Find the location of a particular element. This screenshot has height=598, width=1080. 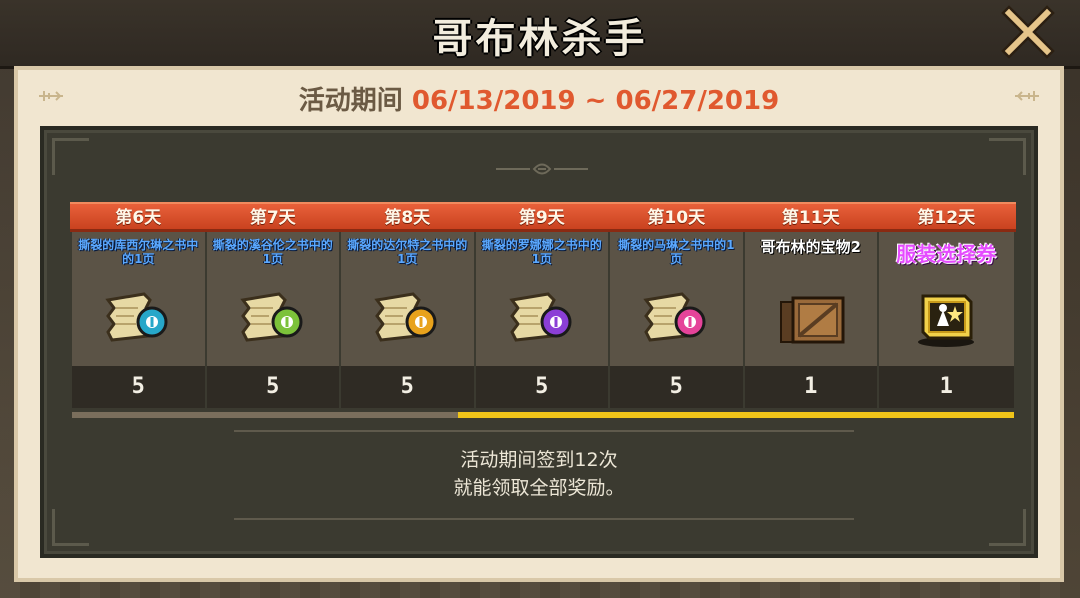

reward-name: 撕裂的马琳之书中的1页 is located at coordinates (676, 252).